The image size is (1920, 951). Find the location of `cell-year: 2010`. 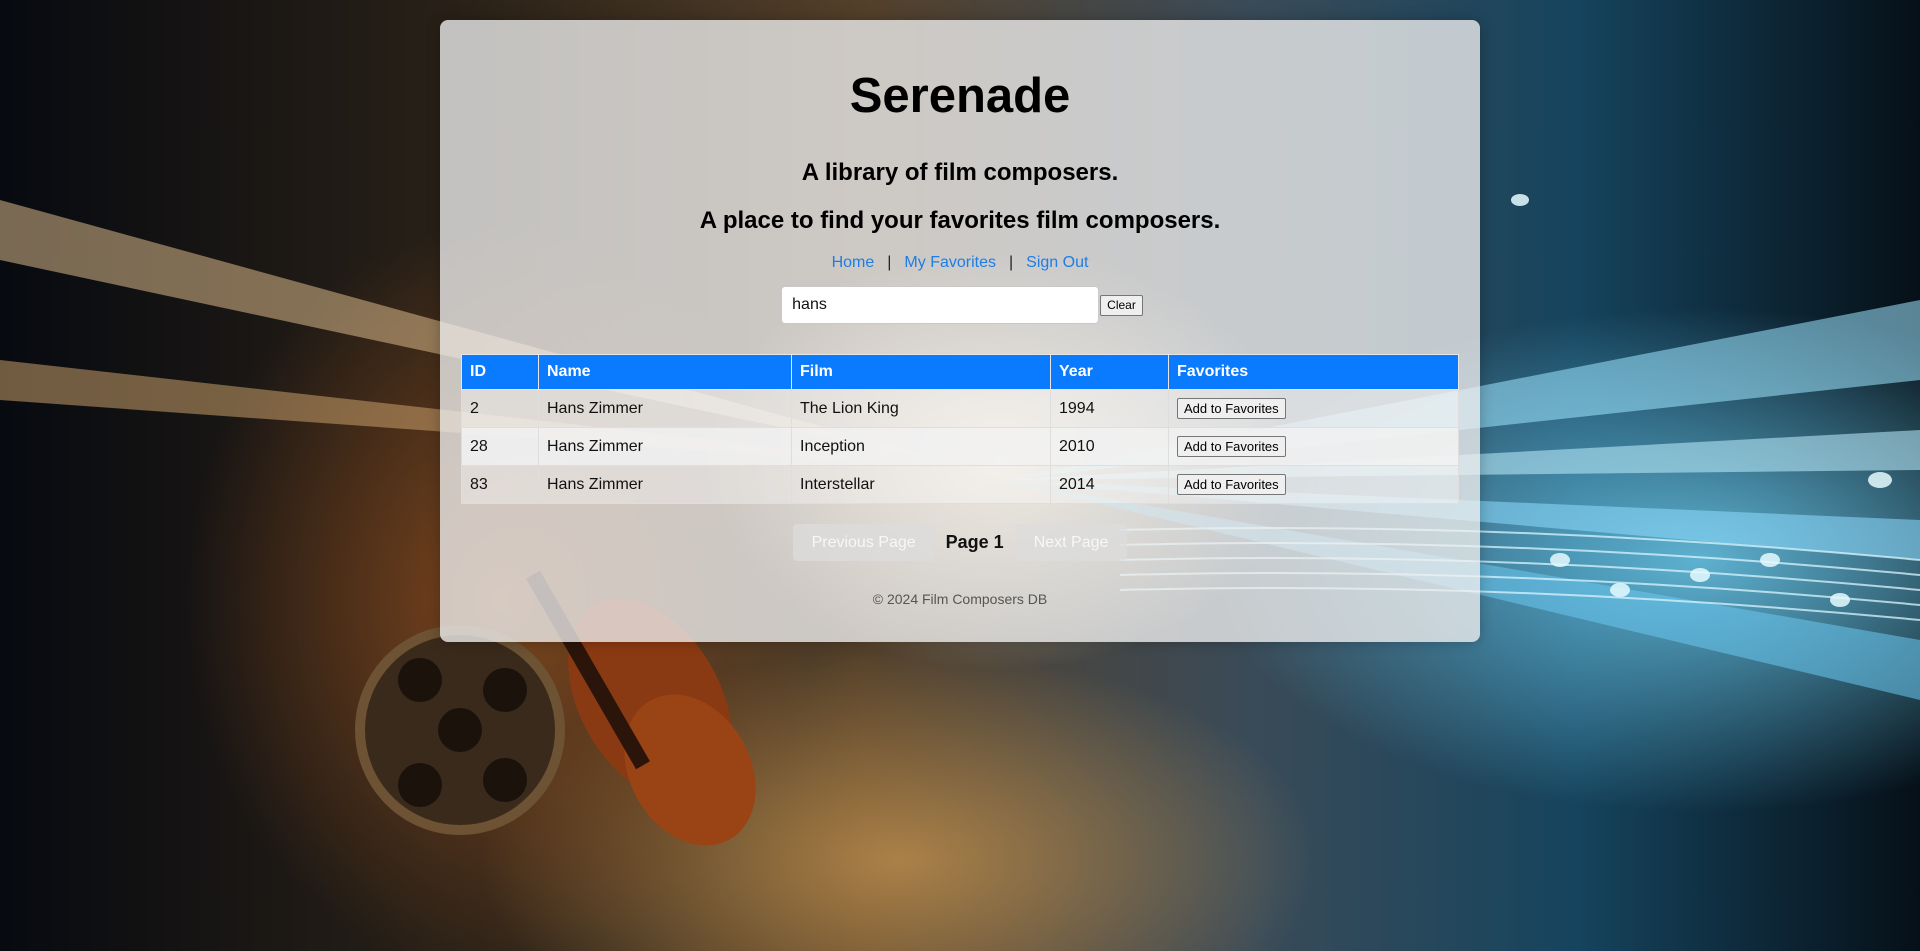

cell-year: 2010 is located at coordinates (1109, 446).